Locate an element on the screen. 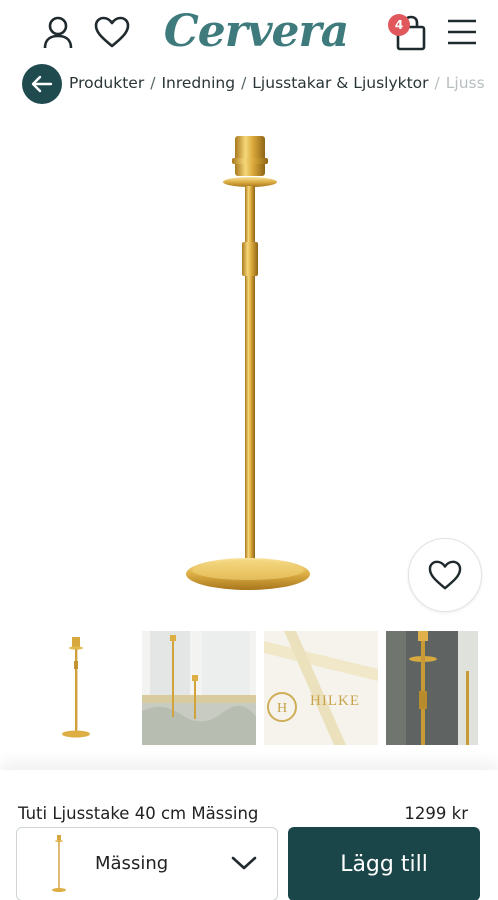 This screenshot has width=498, height=900. cart-count-badge: 4 is located at coordinates (399, 25).